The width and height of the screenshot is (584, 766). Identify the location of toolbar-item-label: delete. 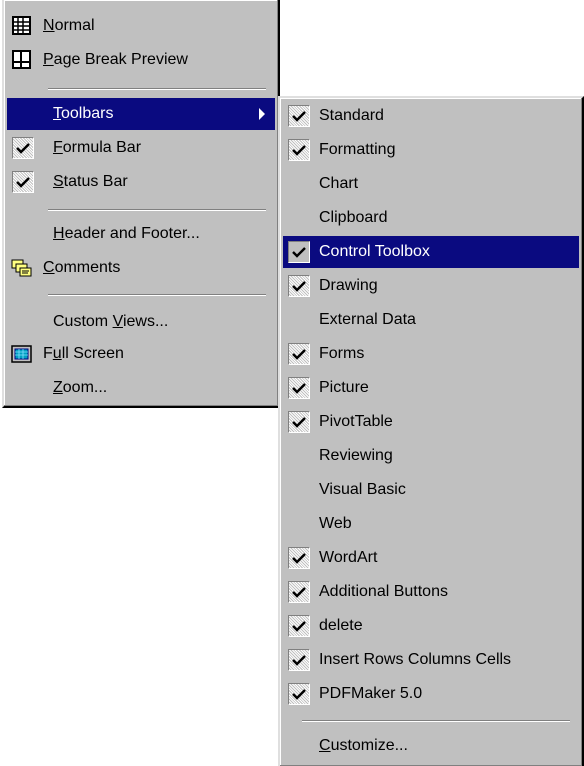
(341, 625).